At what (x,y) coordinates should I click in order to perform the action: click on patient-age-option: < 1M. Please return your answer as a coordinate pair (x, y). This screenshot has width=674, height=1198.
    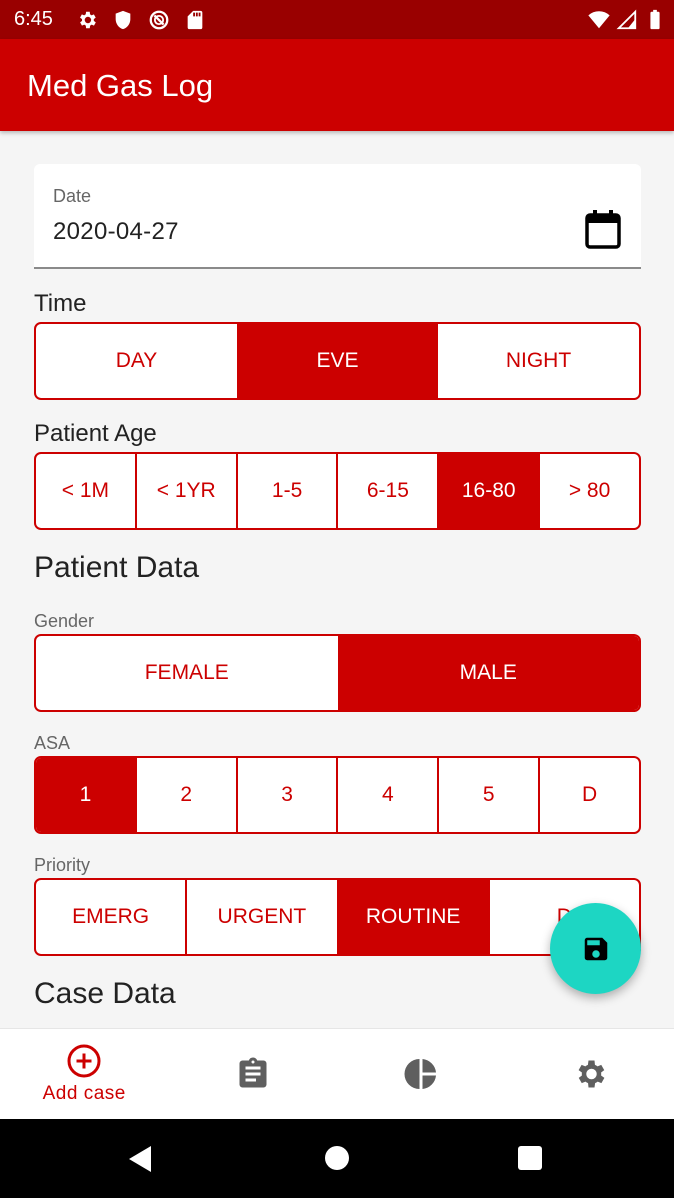
    Looking at the image, I should click on (85, 491).